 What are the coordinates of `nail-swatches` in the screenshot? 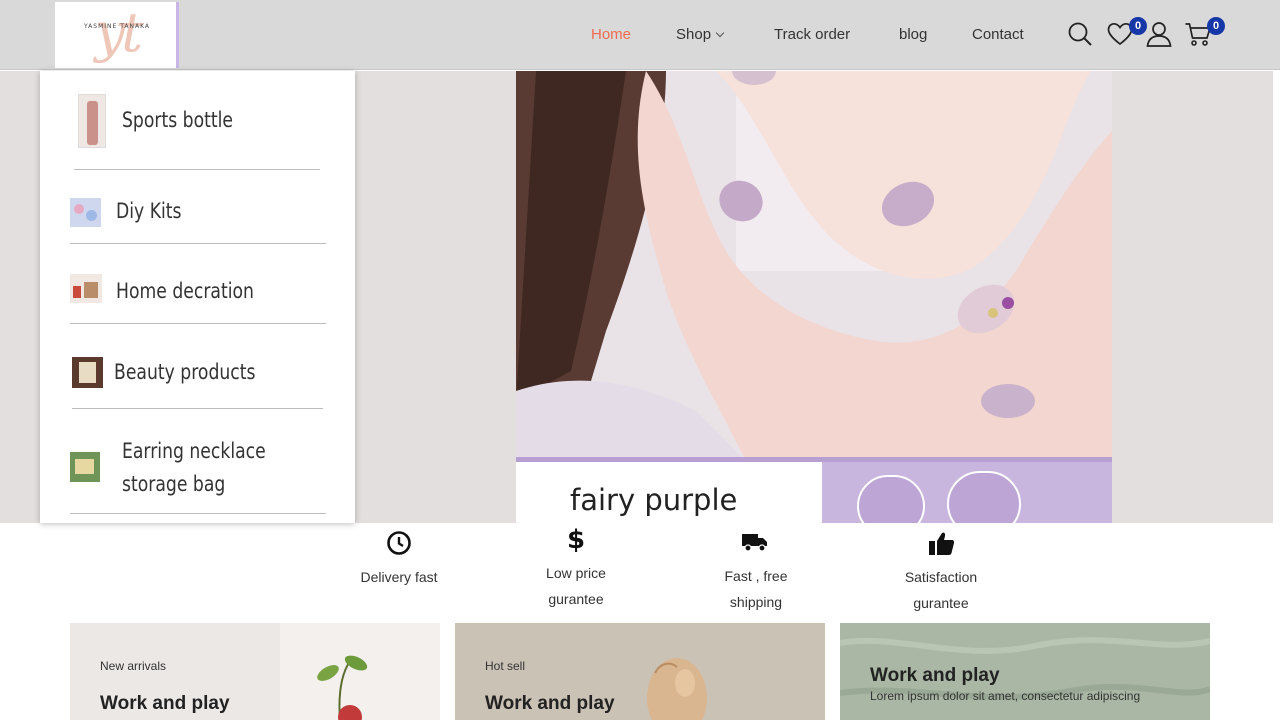 It's located at (939, 497).